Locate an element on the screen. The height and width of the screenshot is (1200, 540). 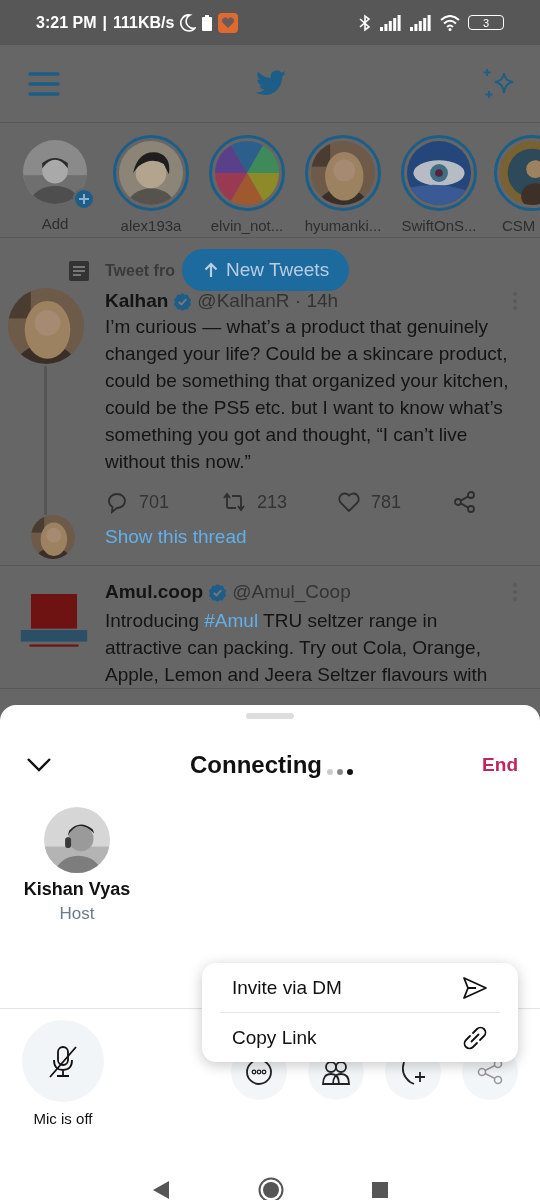
like-icon is located at coordinates (349, 502).